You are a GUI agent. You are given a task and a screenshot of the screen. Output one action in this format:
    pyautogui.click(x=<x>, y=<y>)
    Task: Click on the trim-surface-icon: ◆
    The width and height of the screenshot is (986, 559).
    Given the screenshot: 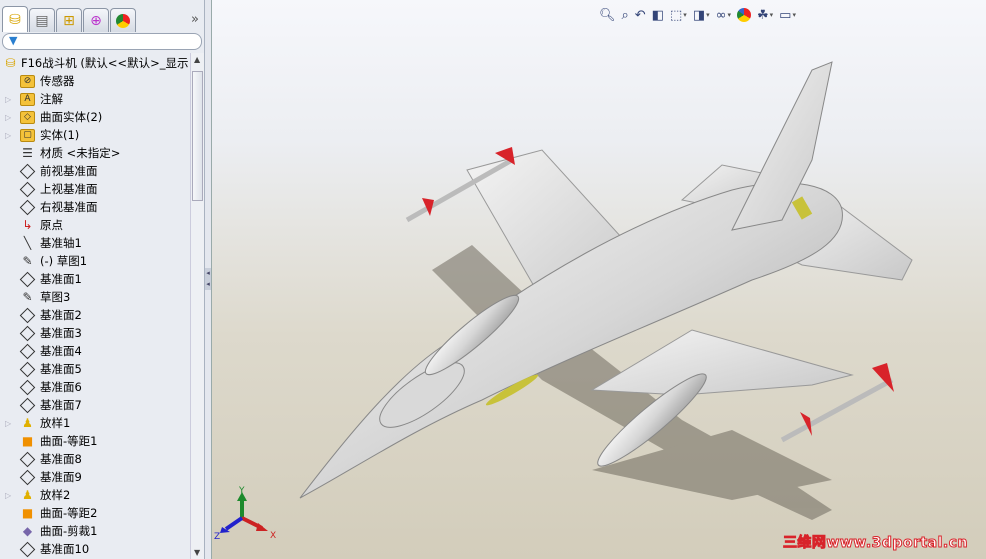 What is the action you would take?
    pyautogui.click(x=27, y=531)
    